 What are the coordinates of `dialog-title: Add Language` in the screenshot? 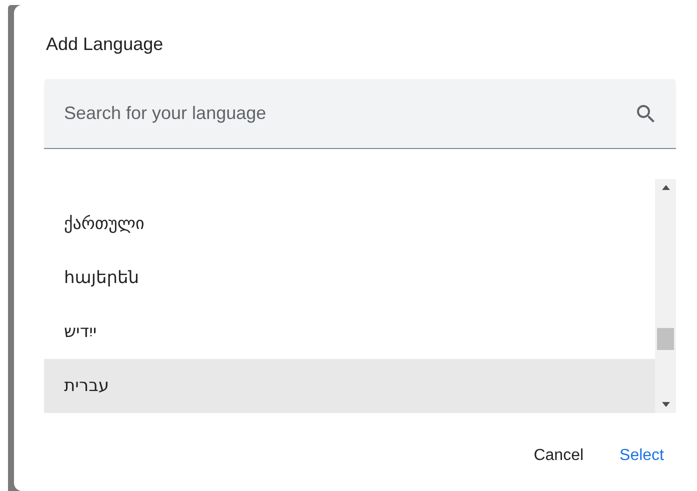 It's located at (105, 44).